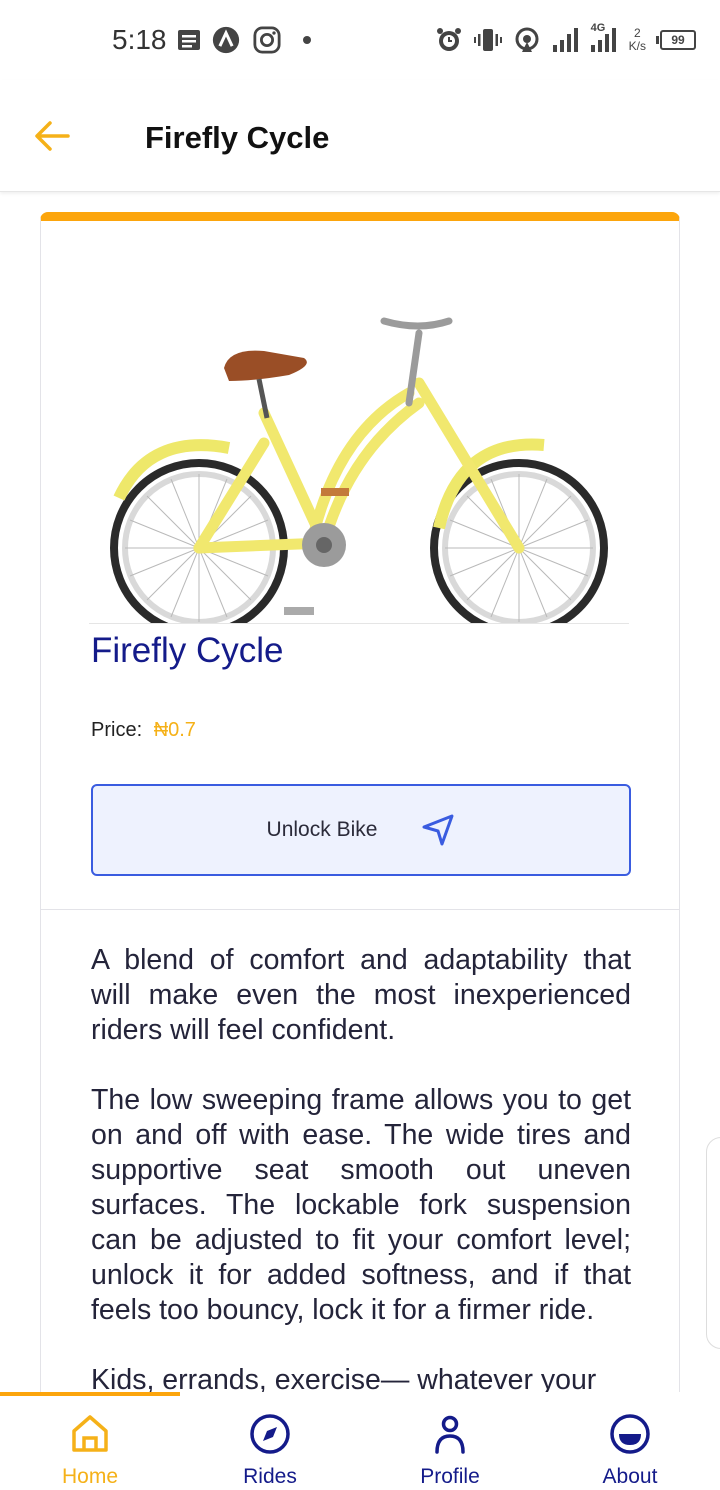  I want to click on bike-name: Firefly Cycle, so click(187, 650).